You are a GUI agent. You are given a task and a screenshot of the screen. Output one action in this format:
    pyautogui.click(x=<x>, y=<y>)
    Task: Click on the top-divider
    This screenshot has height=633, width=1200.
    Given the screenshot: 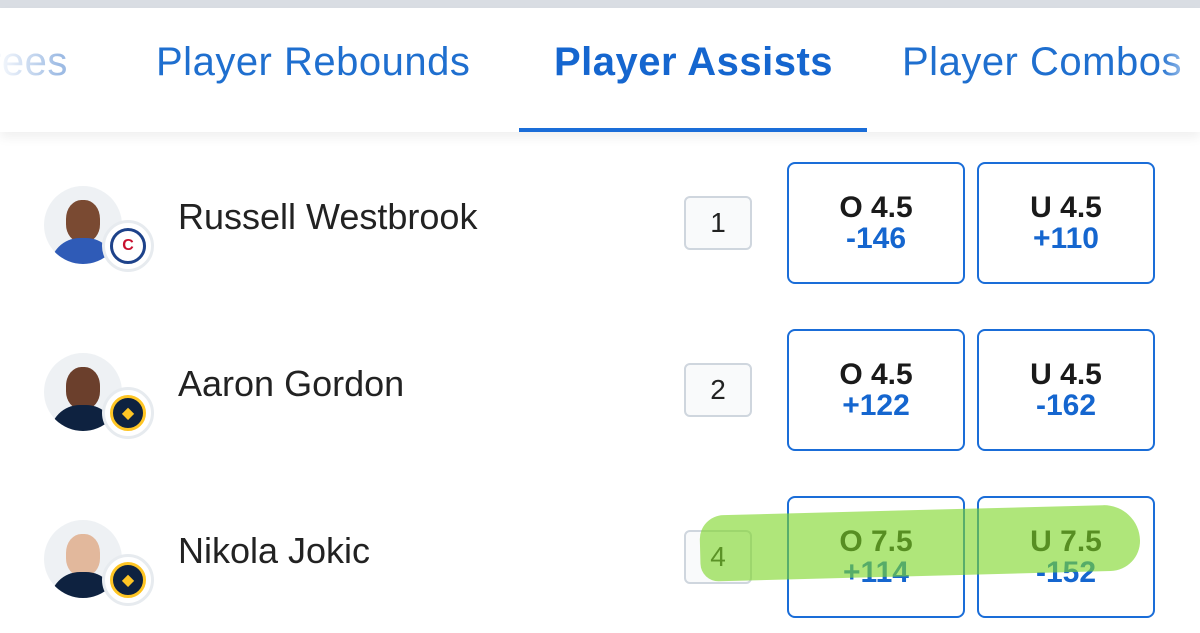 What is the action you would take?
    pyautogui.click(x=600, y=4)
    